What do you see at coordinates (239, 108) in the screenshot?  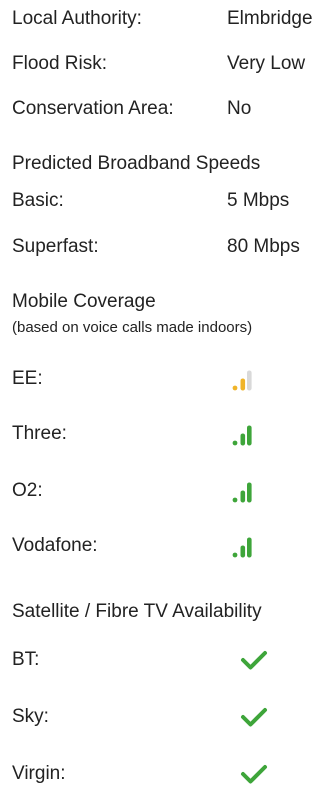 I see `conservation-area-value: No` at bounding box center [239, 108].